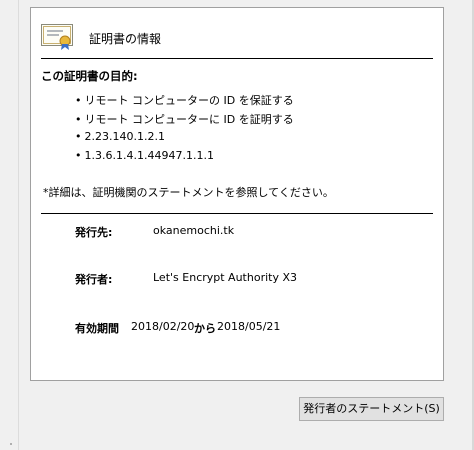 The width and height of the screenshot is (474, 450). What do you see at coordinates (371, 409) in the screenshot?
I see `issuer-statement-button: 発行者のステートメント(S)` at bounding box center [371, 409].